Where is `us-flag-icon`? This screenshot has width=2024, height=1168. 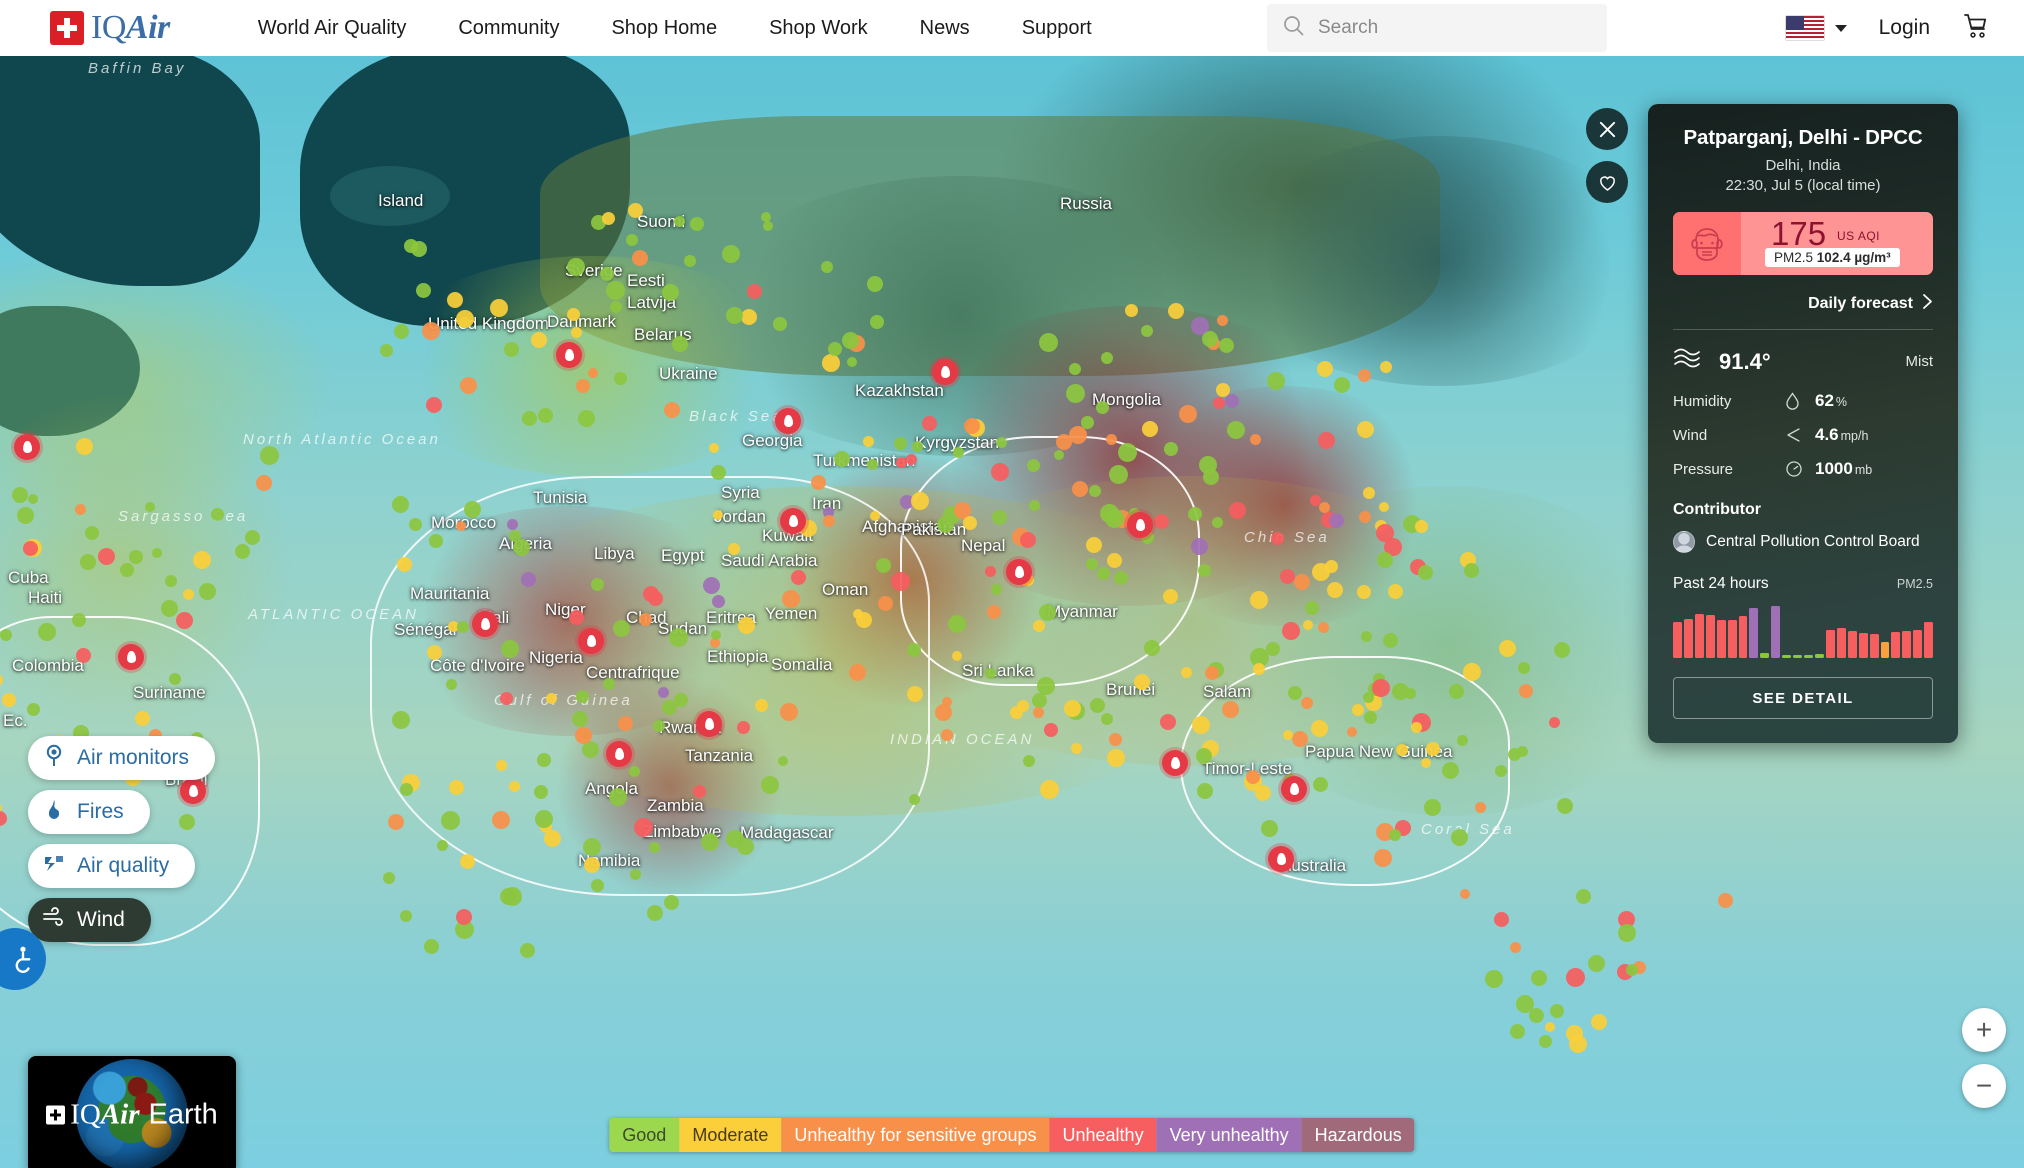 us-flag-icon is located at coordinates (1804, 28).